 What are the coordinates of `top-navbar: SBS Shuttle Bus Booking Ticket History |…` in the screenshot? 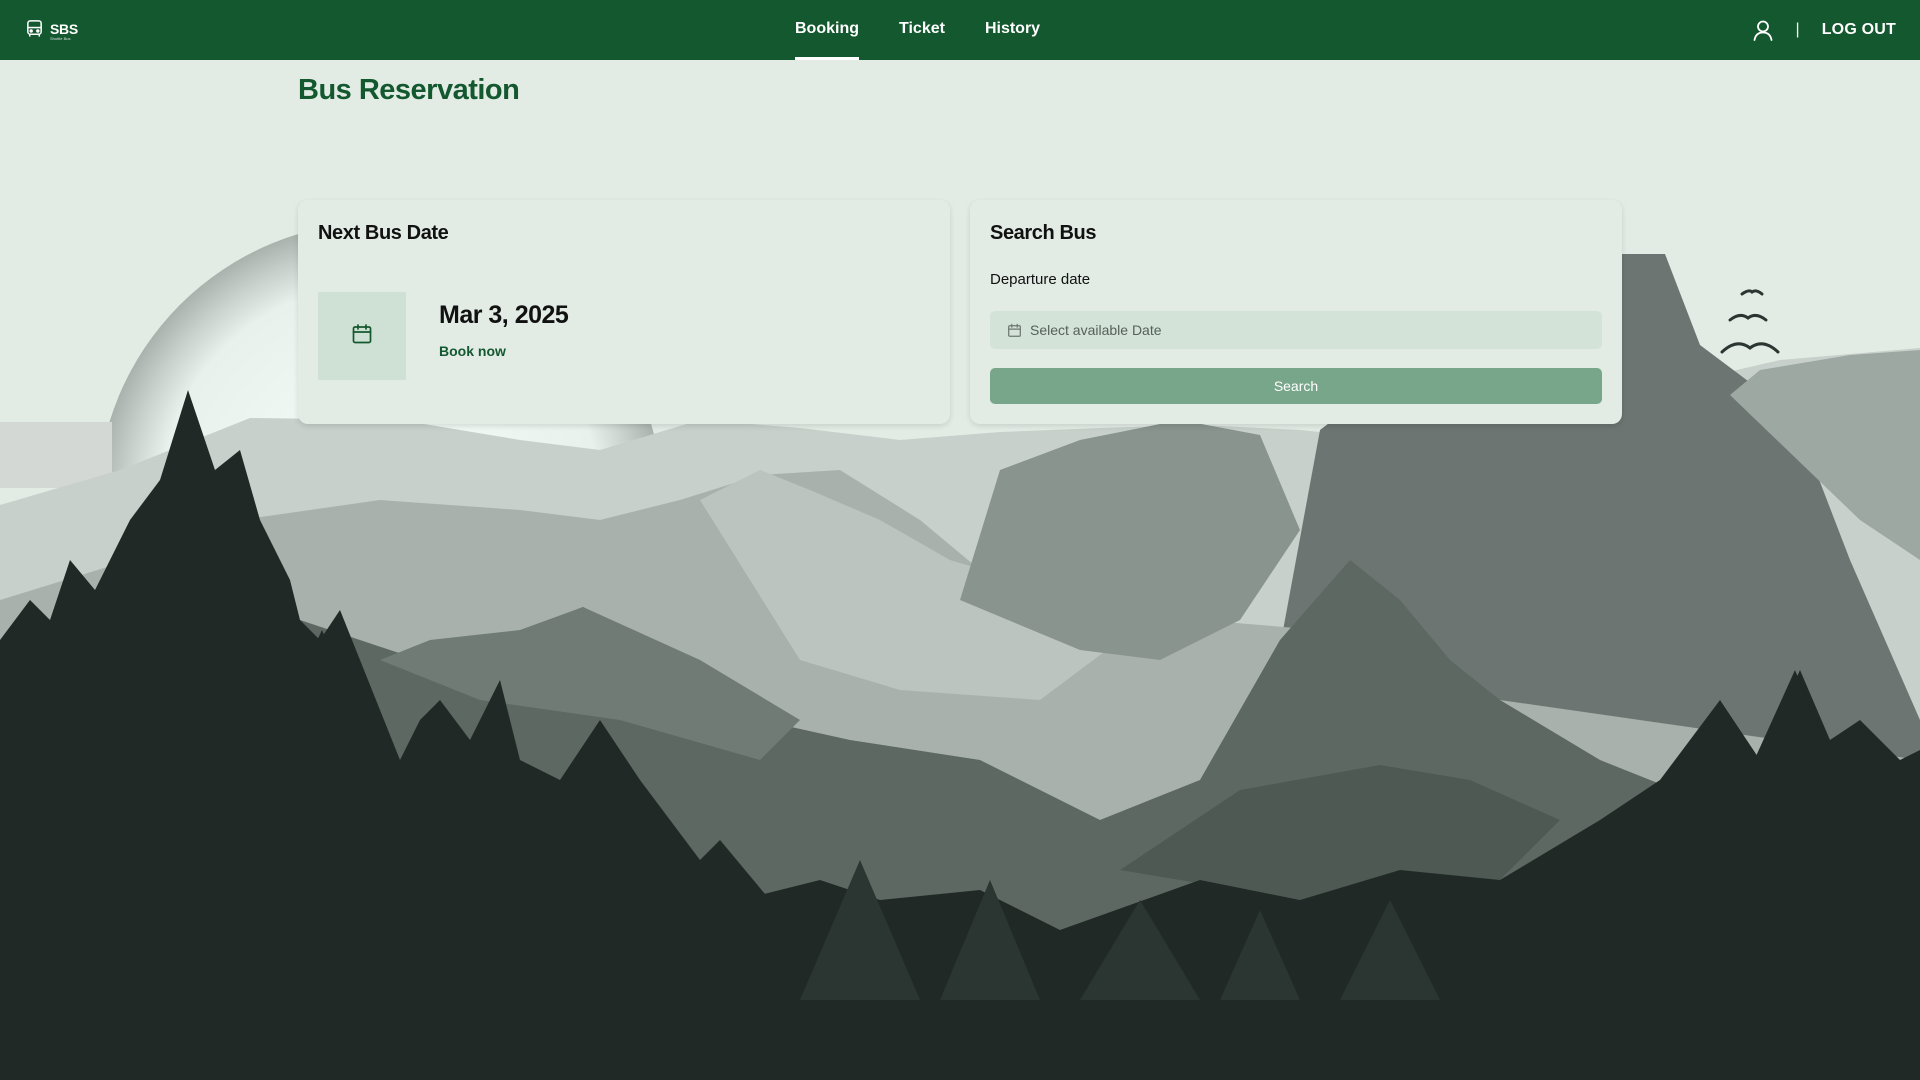 It's located at (960, 30).